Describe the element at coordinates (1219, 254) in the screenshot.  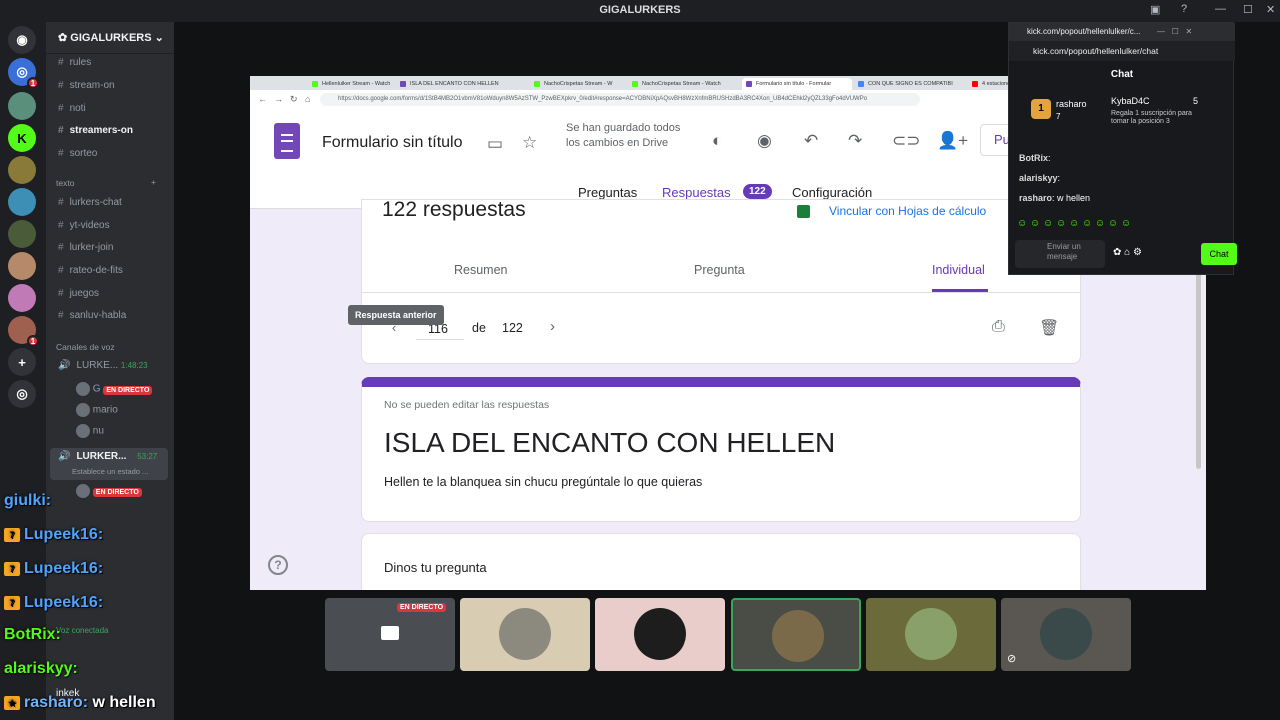
I see `chat-send-button: Chat` at that location.